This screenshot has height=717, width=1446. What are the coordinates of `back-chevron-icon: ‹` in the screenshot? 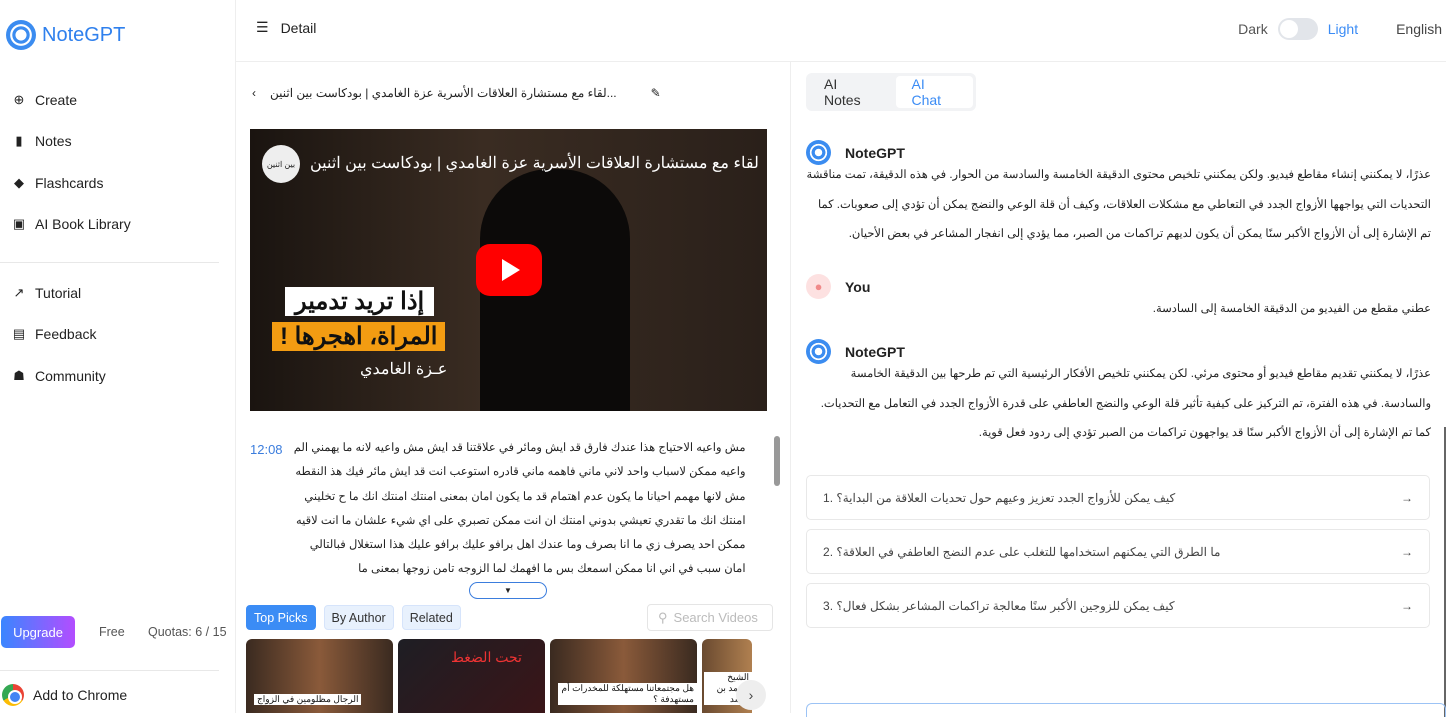 It's located at (254, 93).